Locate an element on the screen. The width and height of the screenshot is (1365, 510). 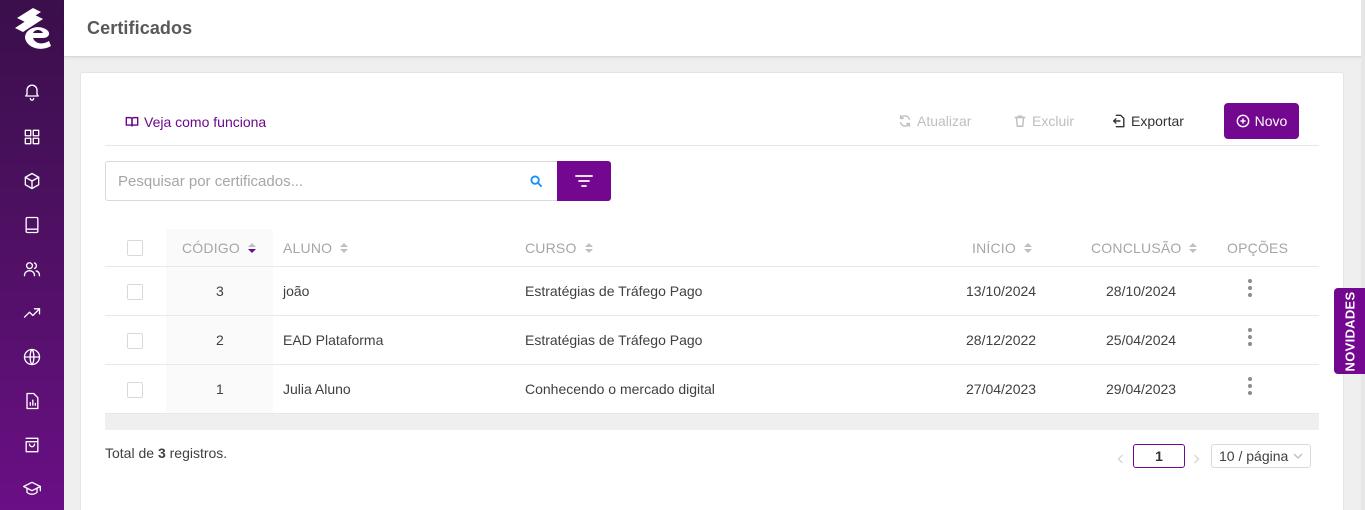
total-records: Total de 3 registros. is located at coordinates (166, 453).